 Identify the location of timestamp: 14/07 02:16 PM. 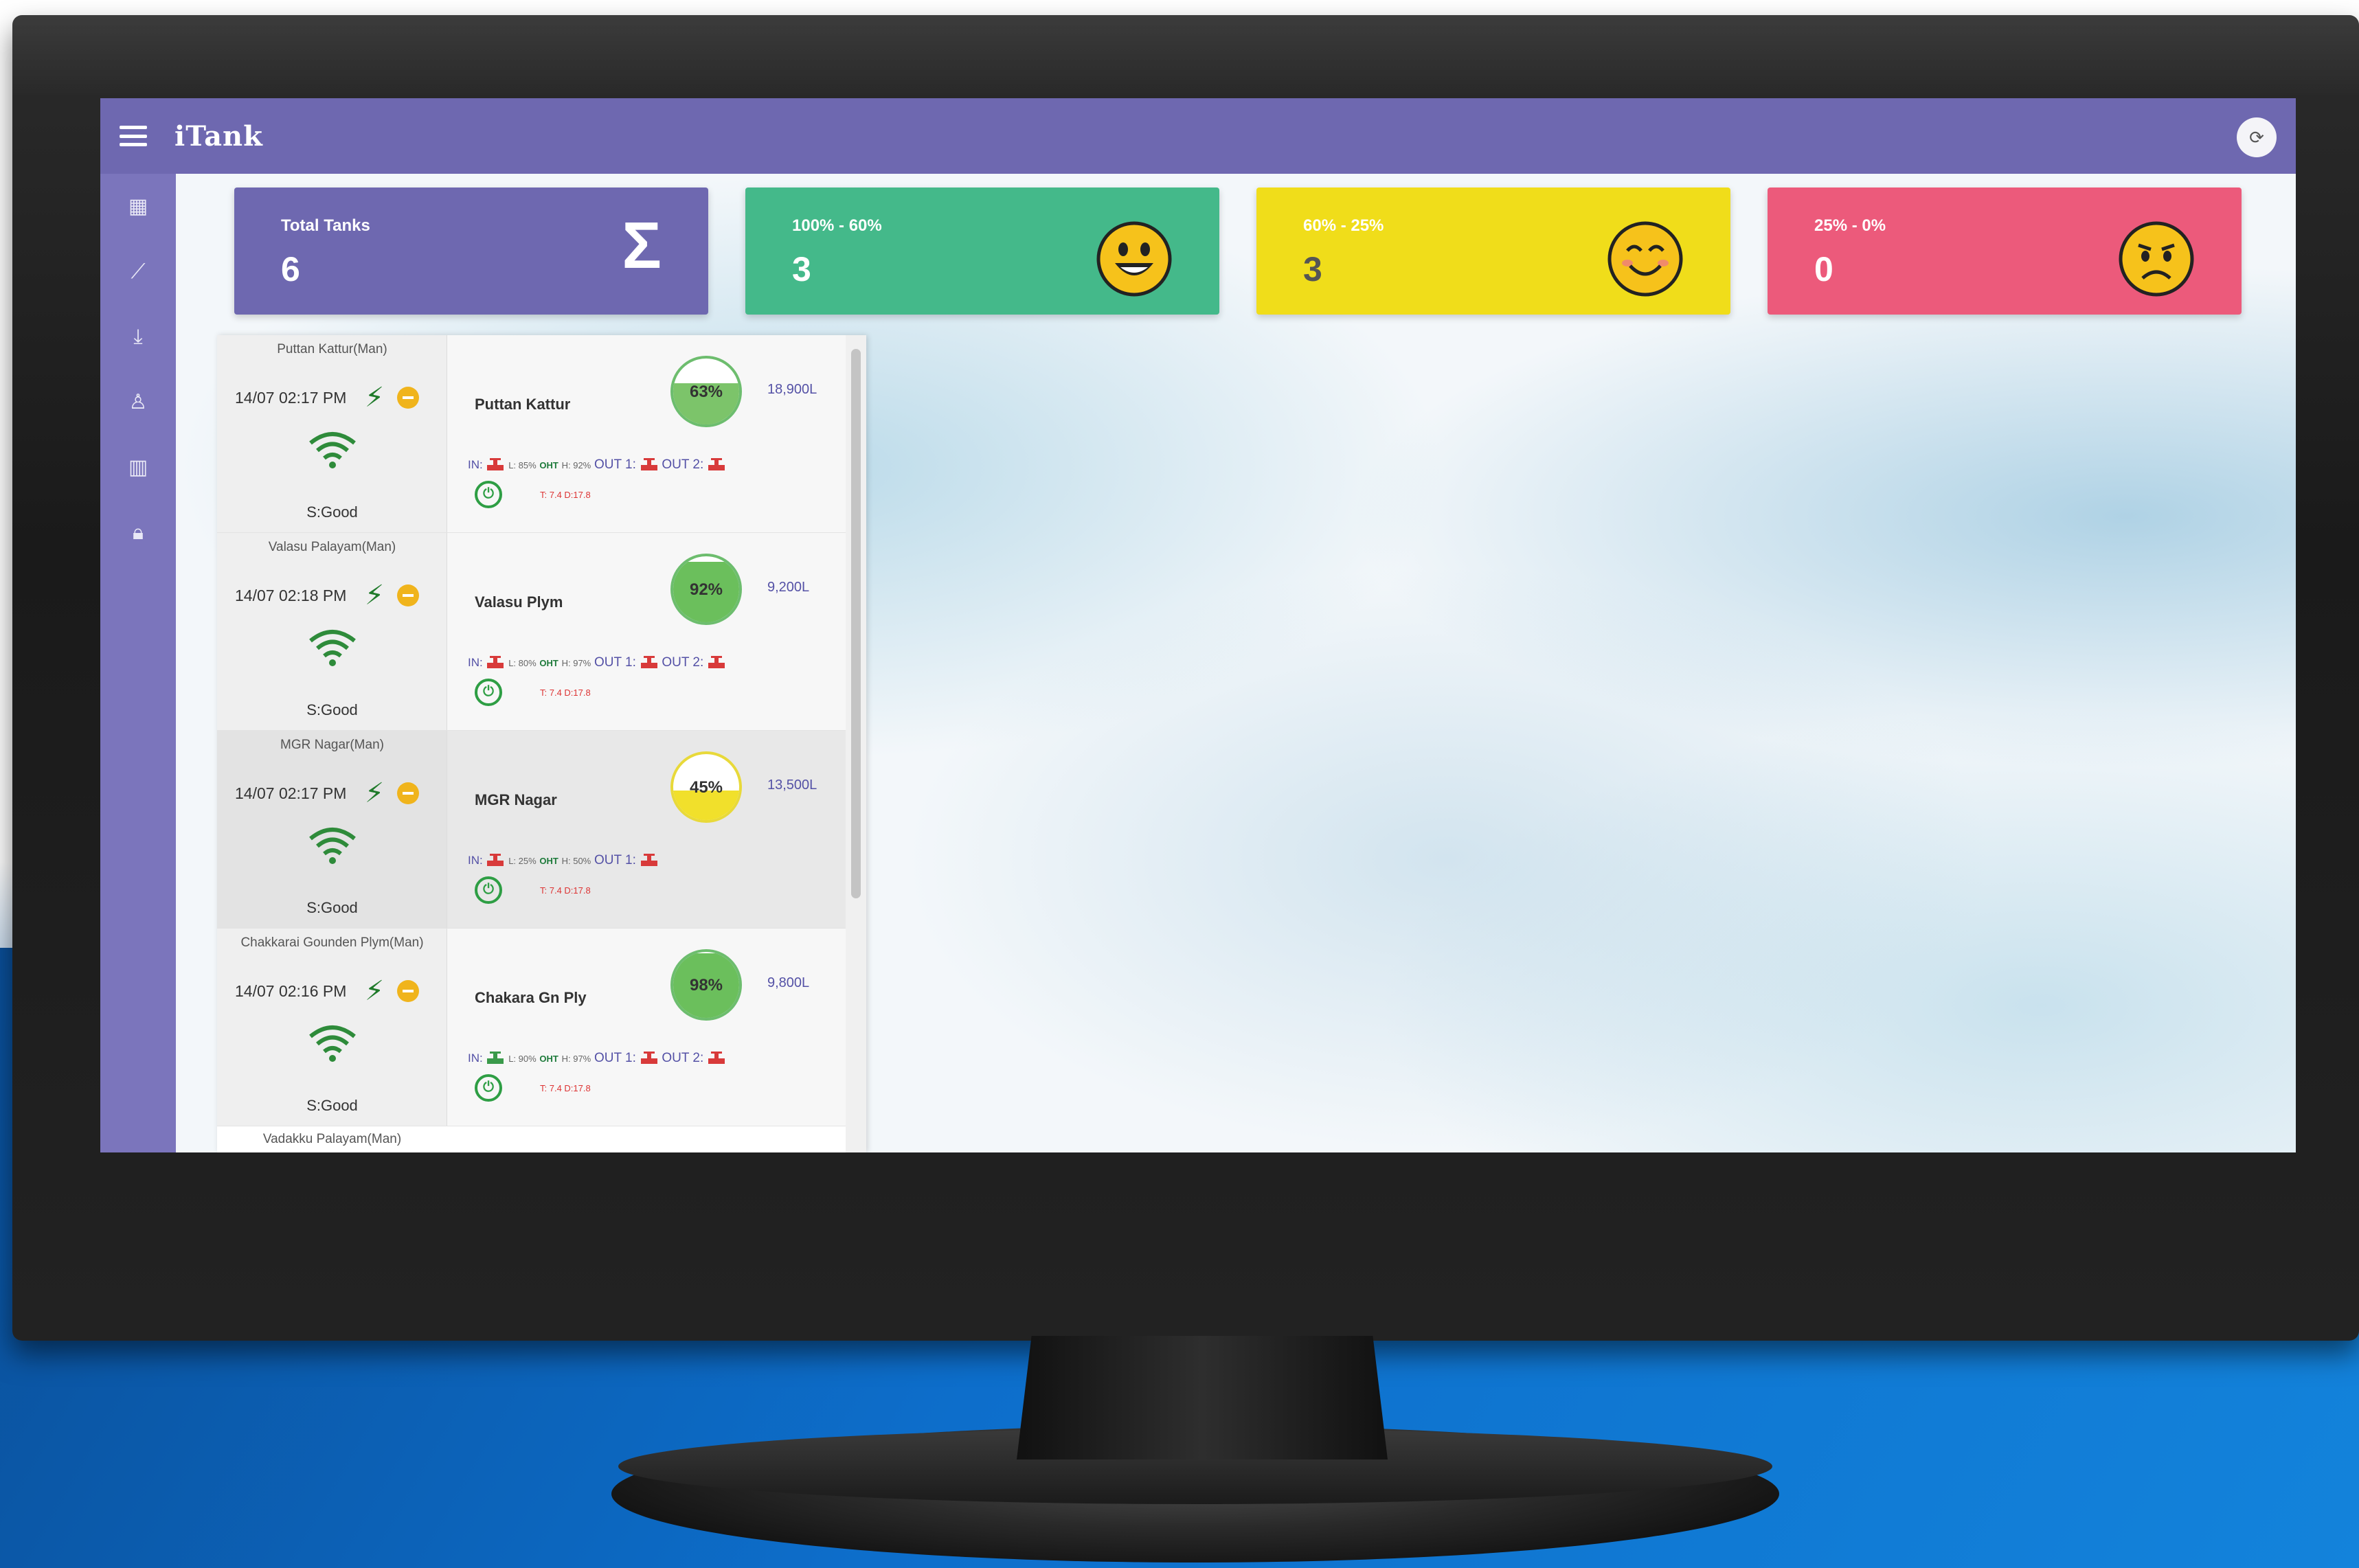
(291, 991).